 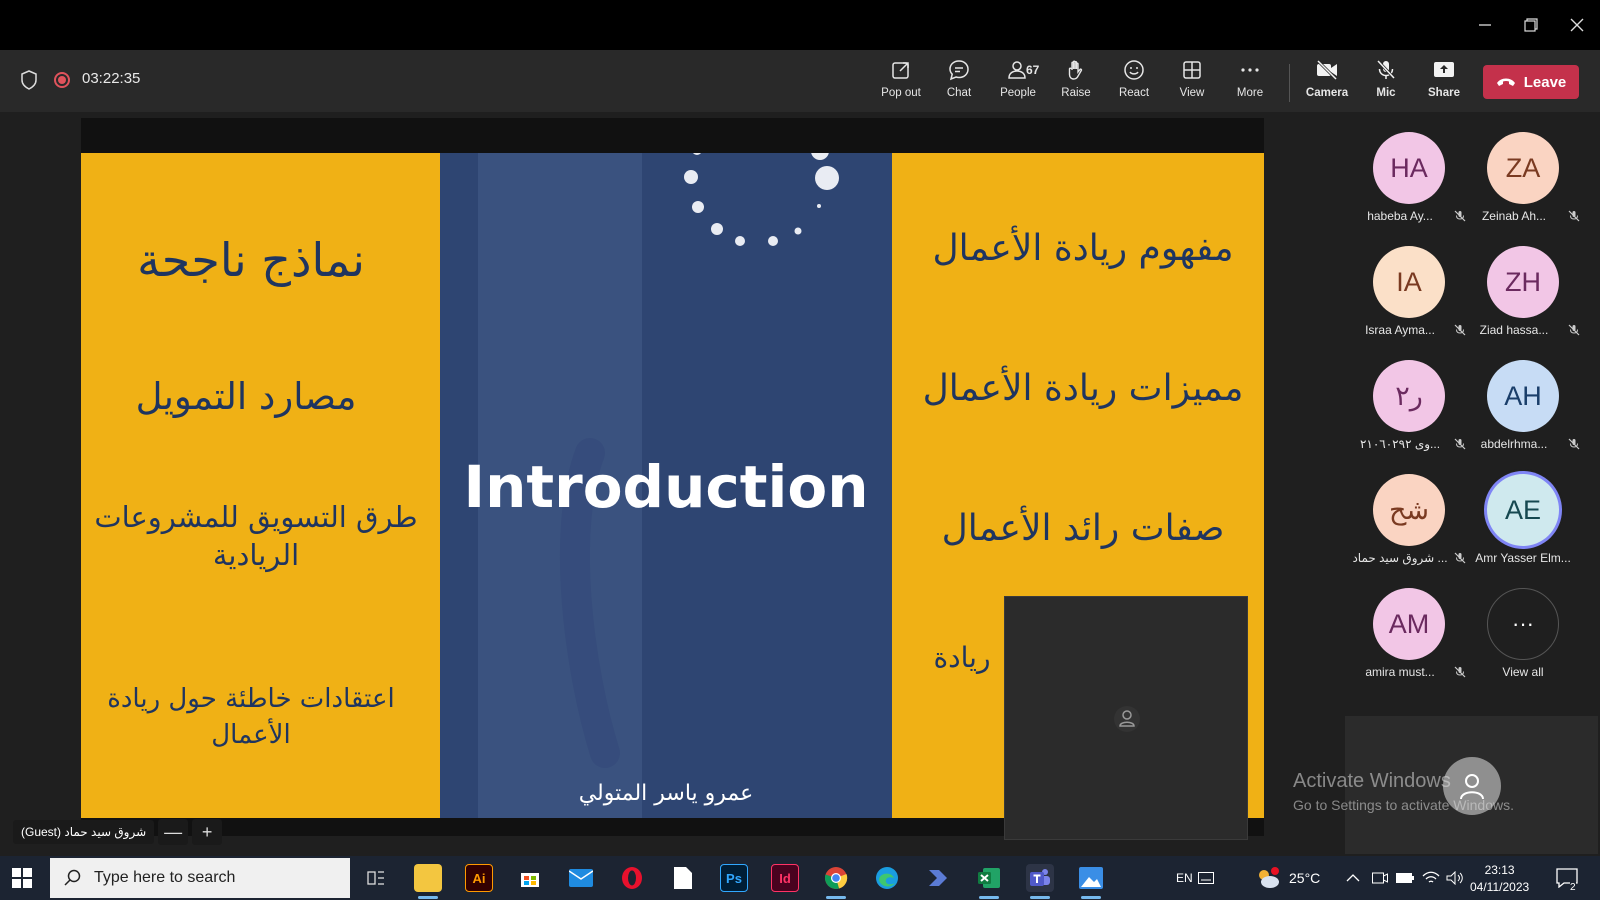 What do you see at coordinates (479, 878) in the screenshot?
I see `illustrator-icon: Ai` at bounding box center [479, 878].